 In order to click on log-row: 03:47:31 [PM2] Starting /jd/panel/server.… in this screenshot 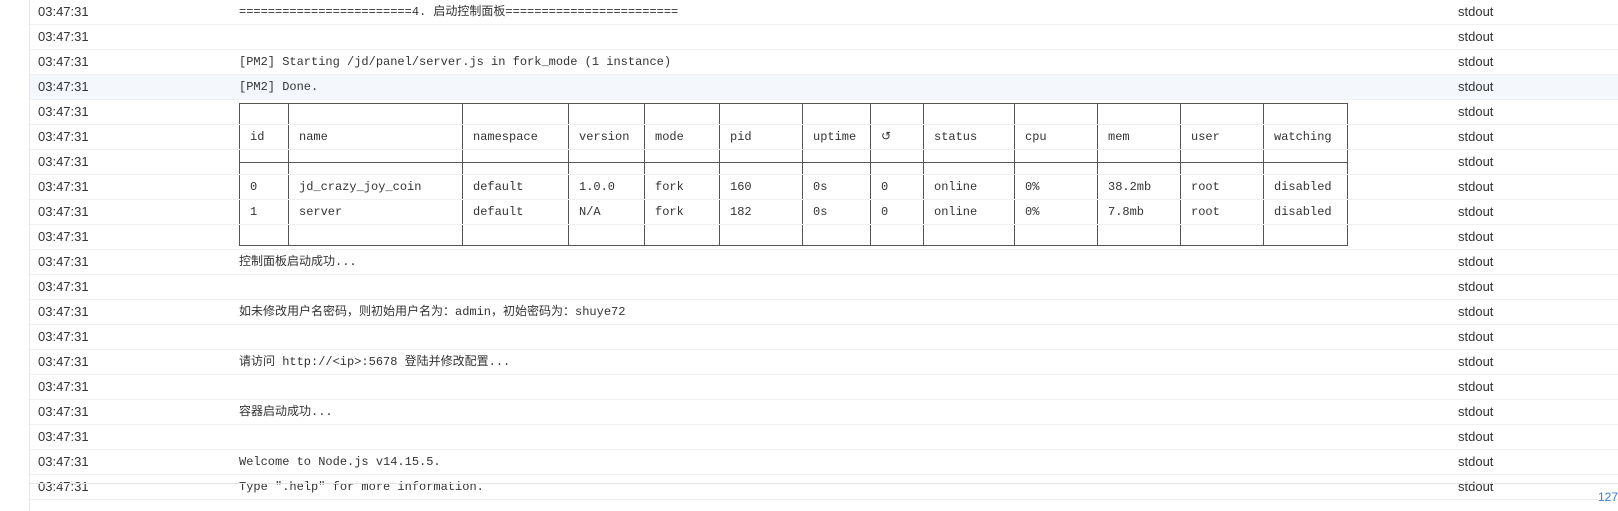, I will do `click(824, 62)`.